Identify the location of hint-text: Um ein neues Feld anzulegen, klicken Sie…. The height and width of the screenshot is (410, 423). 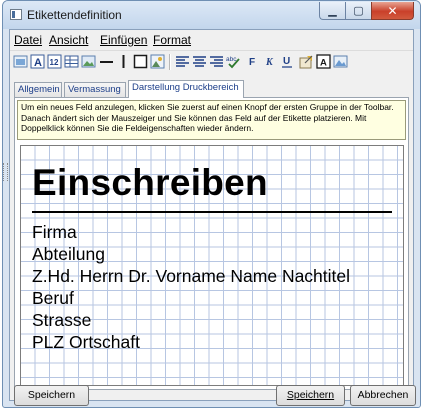
(211, 120).